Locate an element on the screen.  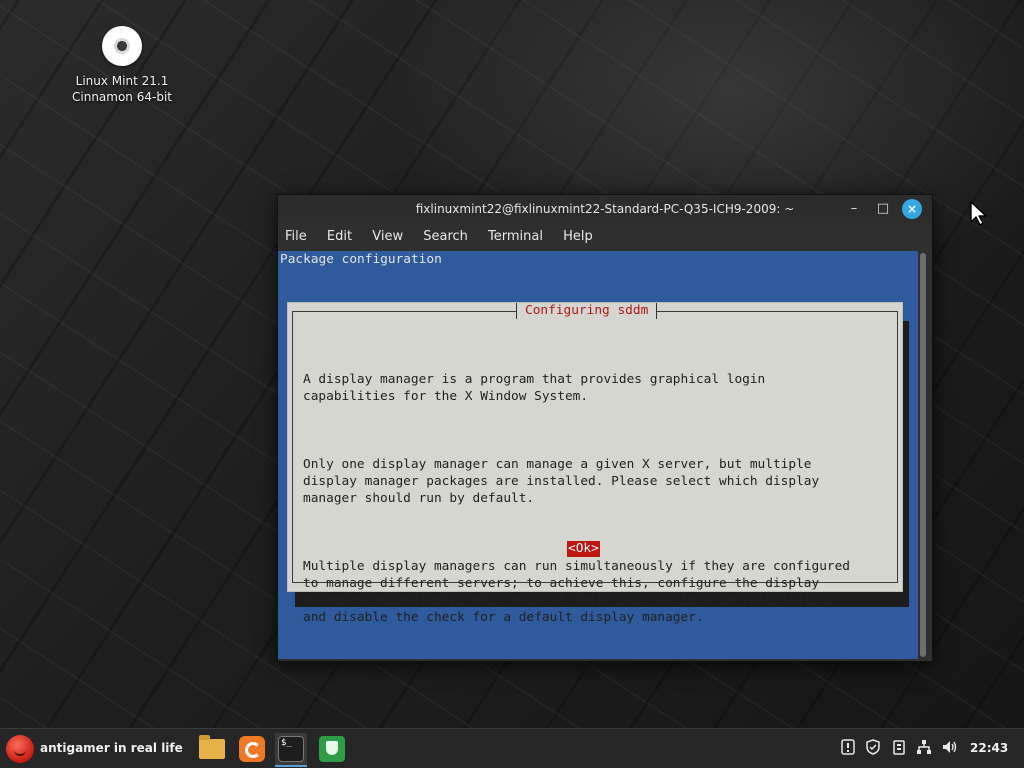
menu-logo-icon is located at coordinates (20, 749).